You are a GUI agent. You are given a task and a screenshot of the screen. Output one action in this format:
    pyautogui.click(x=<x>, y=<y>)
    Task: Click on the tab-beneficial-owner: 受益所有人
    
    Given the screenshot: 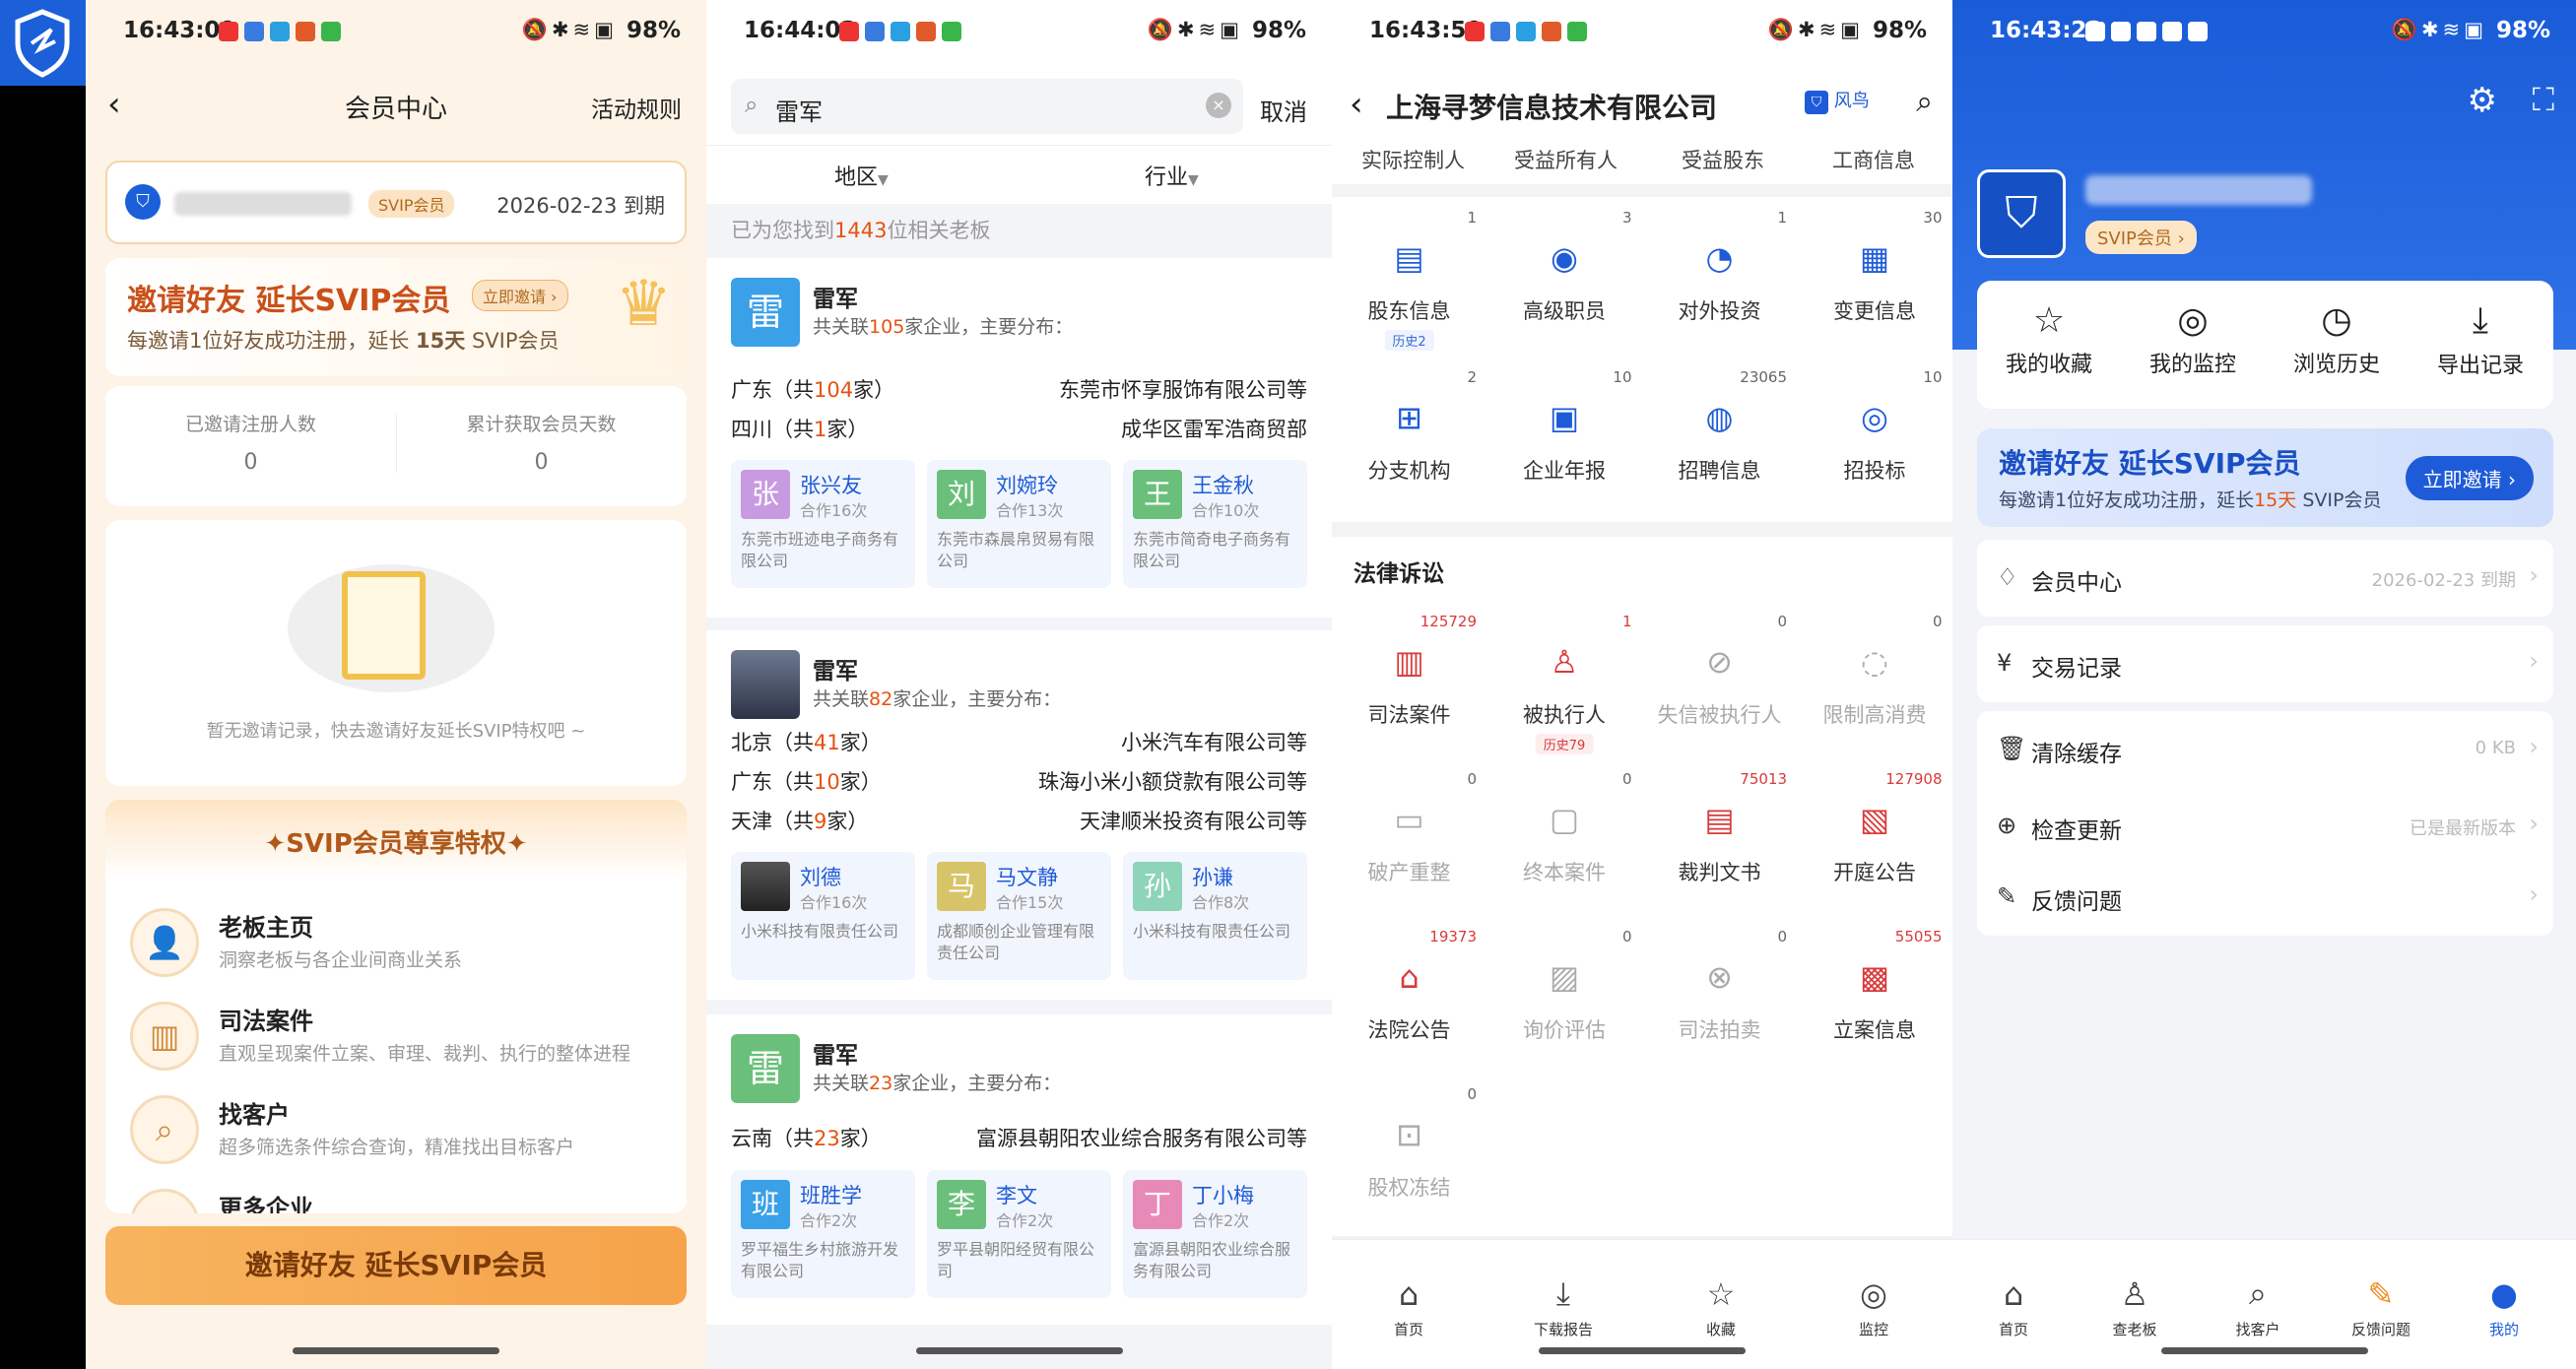 What is the action you would take?
    pyautogui.click(x=1566, y=159)
    